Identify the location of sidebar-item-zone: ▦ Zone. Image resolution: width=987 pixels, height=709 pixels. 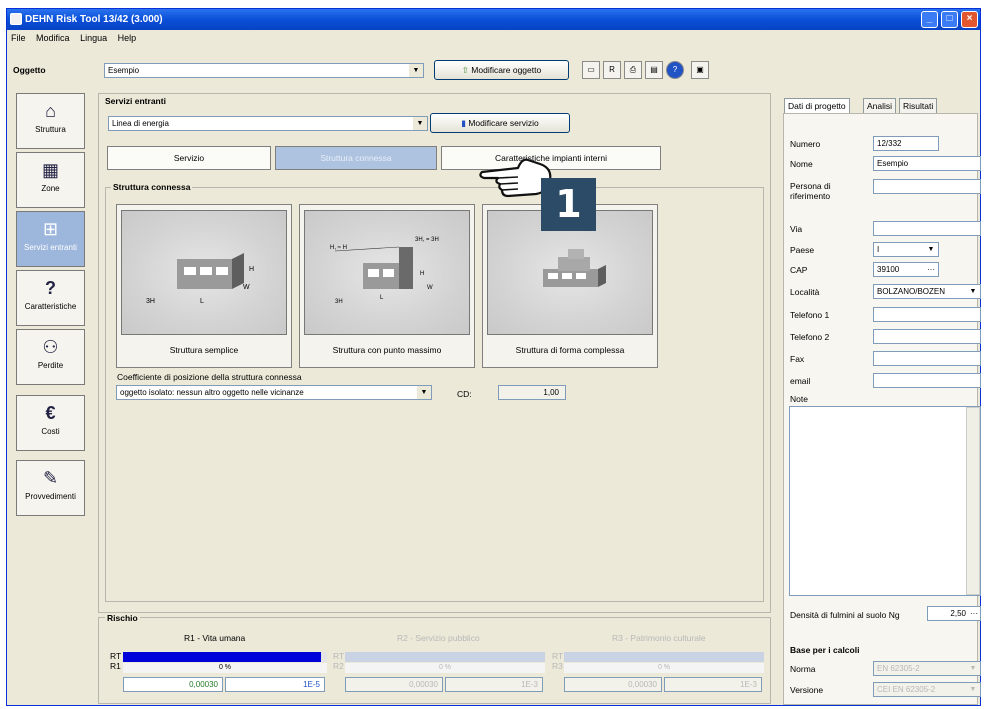
(50, 180).